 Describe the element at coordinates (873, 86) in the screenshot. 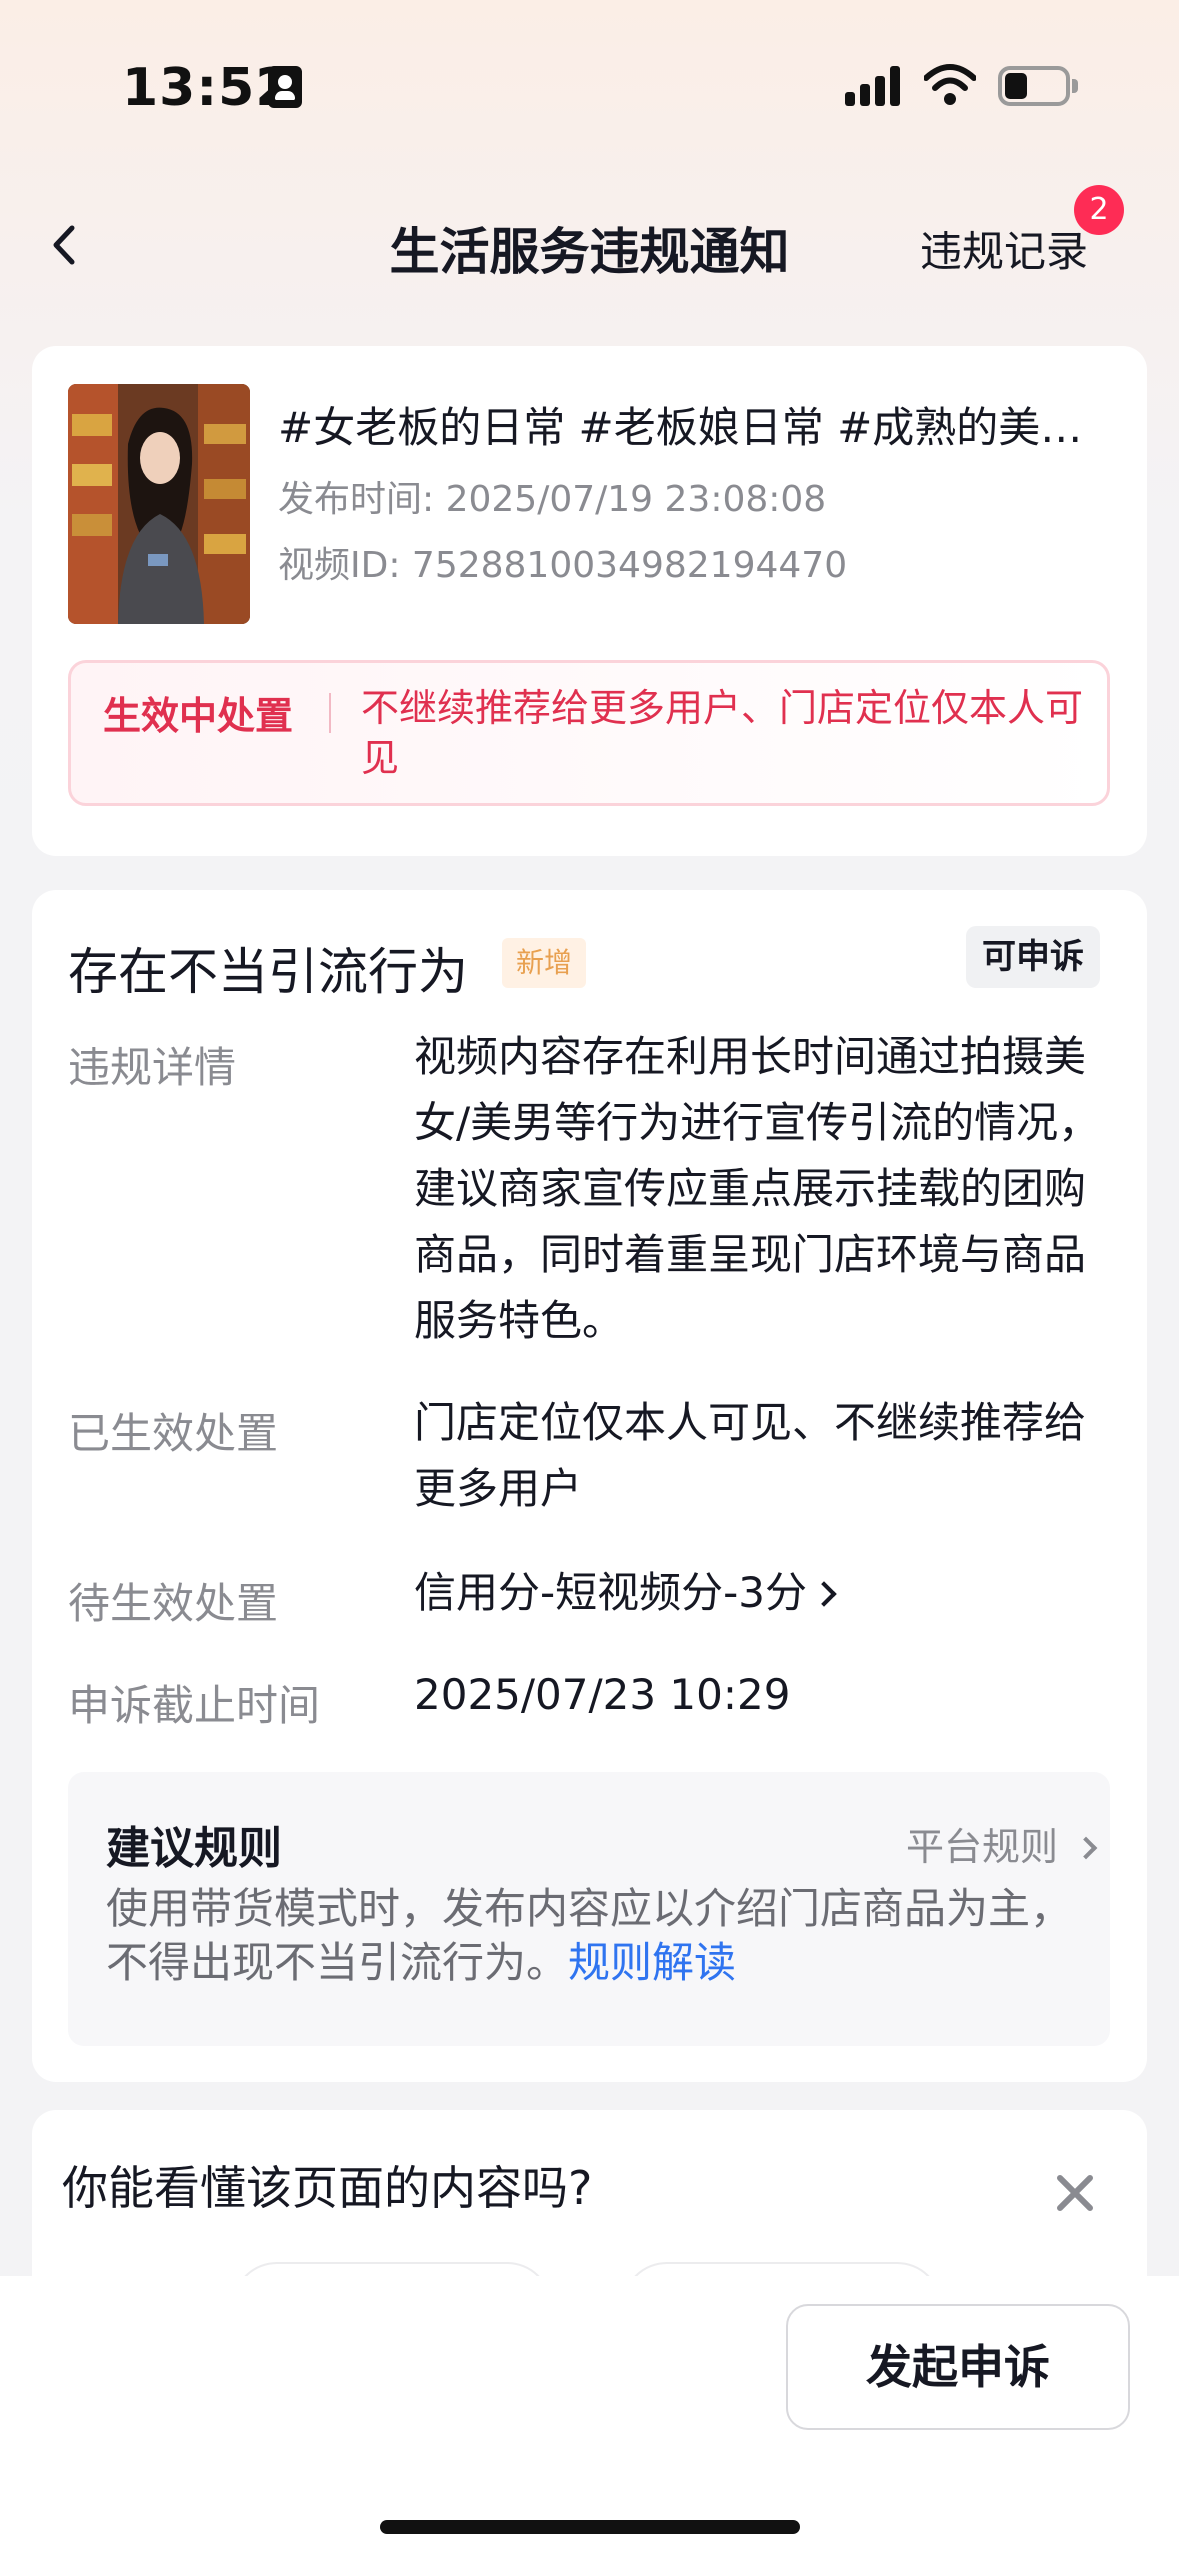

I see `signal-icon` at that location.